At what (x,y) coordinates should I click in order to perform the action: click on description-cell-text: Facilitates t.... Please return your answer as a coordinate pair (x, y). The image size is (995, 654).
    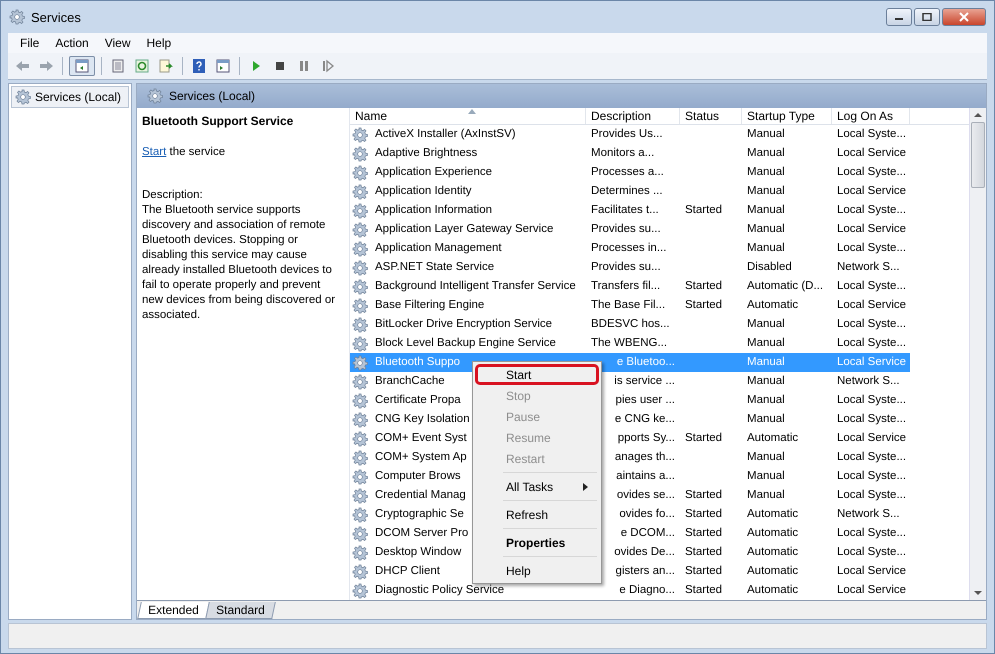
    Looking at the image, I should click on (625, 210).